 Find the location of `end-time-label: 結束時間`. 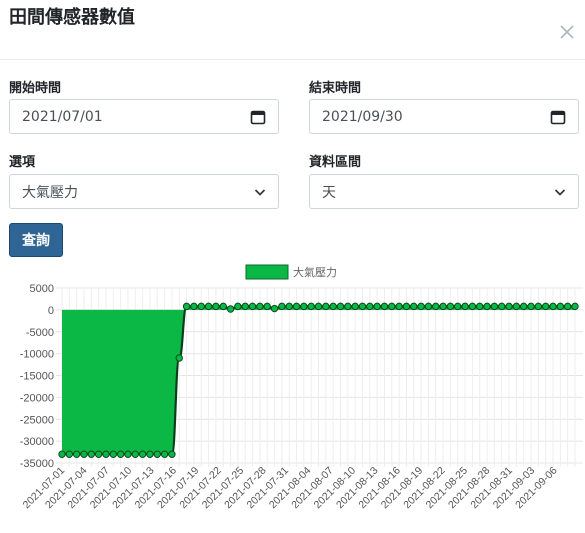

end-time-label: 結束時間 is located at coordinates (335, 88).